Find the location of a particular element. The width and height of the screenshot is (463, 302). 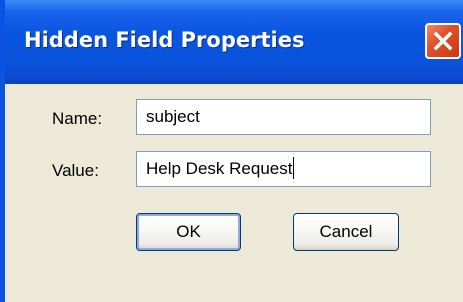

dialog-title: Hidden Field Properties is located at coordinates (164, 40).